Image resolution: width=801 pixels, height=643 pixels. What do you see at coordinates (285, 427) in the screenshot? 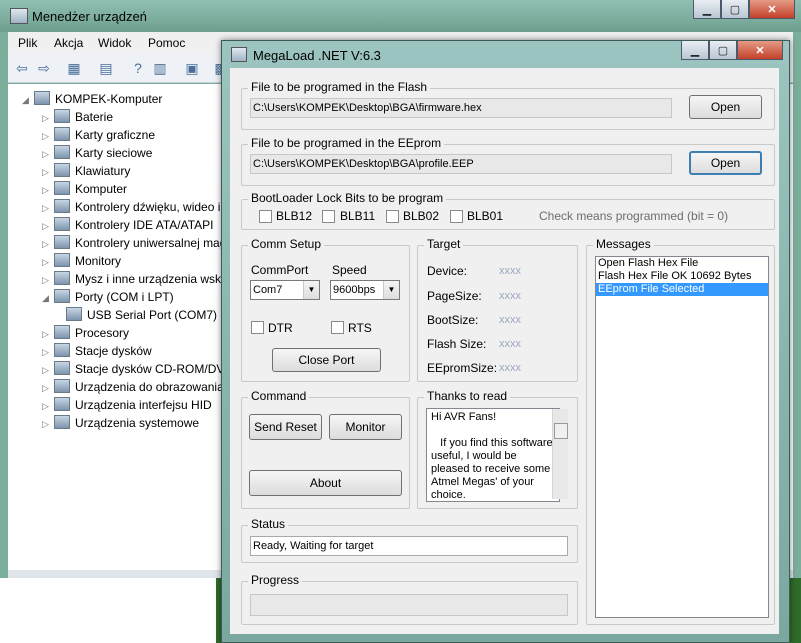
I see `send-reset-button: Send Reset` at bounding box center [285, 427].